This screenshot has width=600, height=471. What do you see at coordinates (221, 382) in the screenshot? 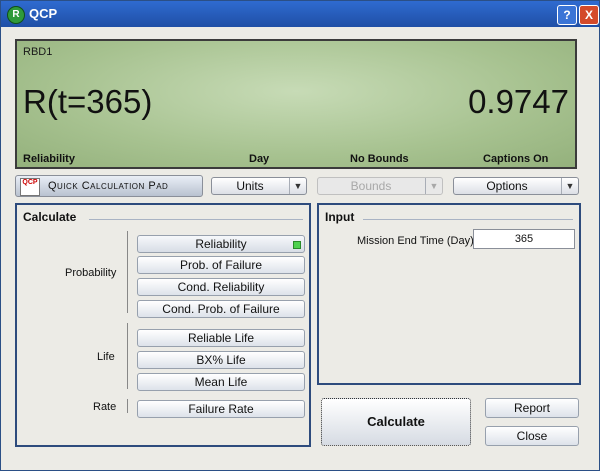
I see `mean-life-button: Mean Life` at bounding box center [221, 382].